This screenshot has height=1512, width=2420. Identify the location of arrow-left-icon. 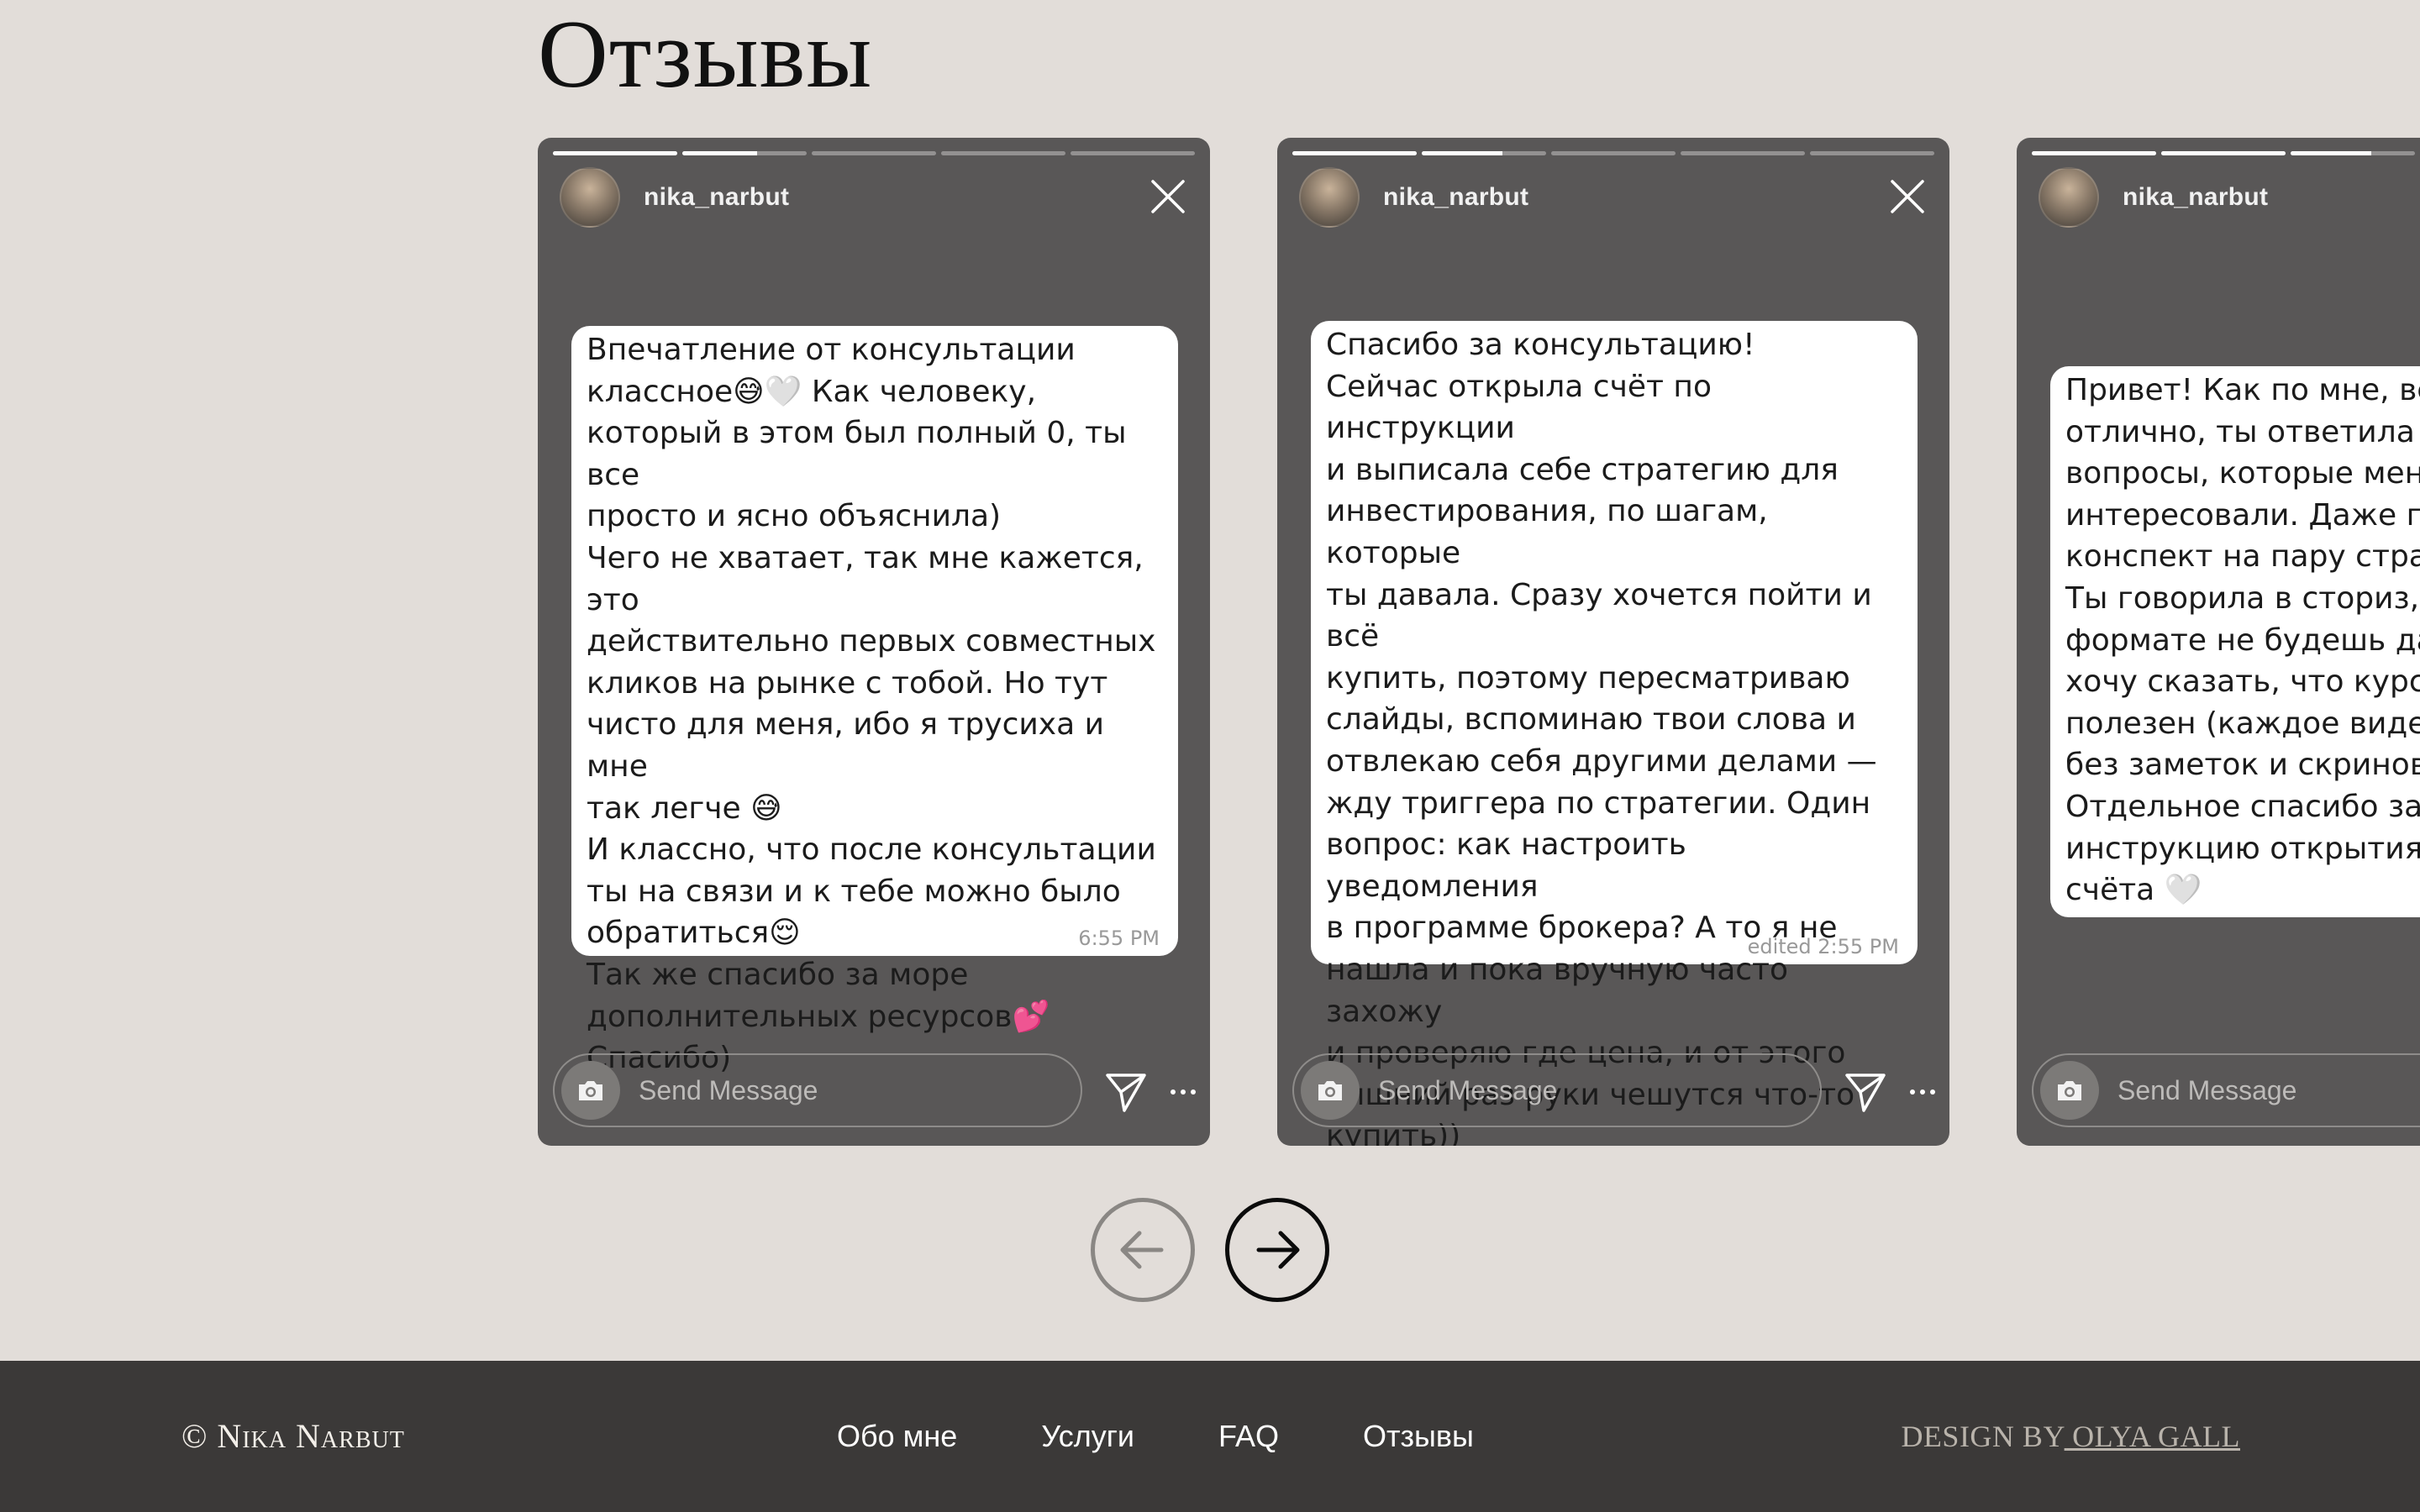
(1142, 1250).